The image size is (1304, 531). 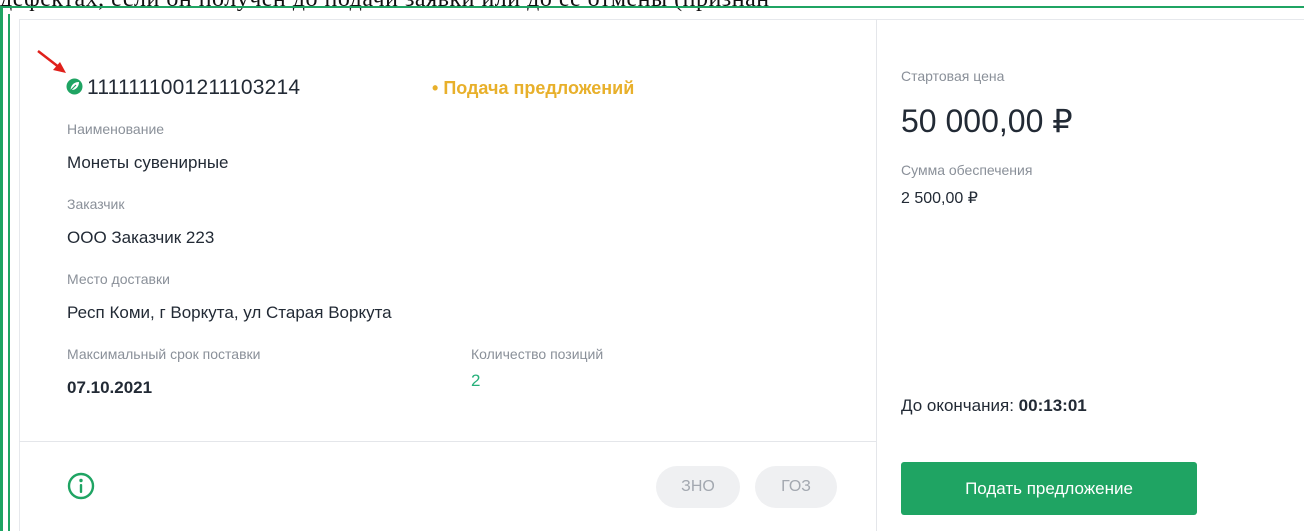 What do you see at coordinates (141, 237) in the screenshot?
I see `customer-value: ООО Заказчик 223` at bounding box center [141, 237].